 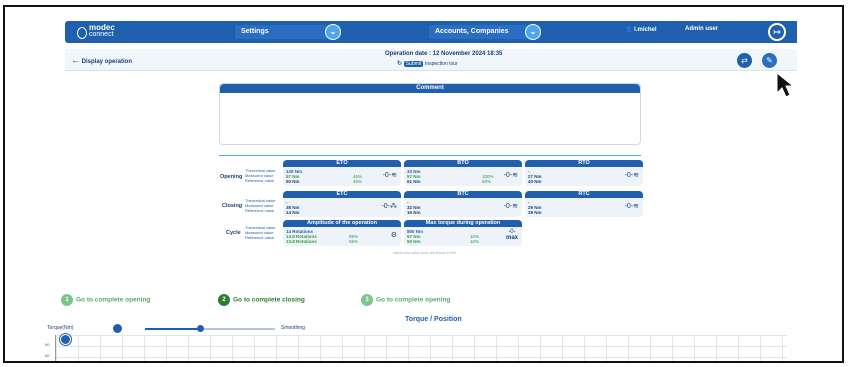 What do you see at coordinates (777, 32) in the screenshot?
I see `logout-icon: ↦` at bounding box center [777, 32].